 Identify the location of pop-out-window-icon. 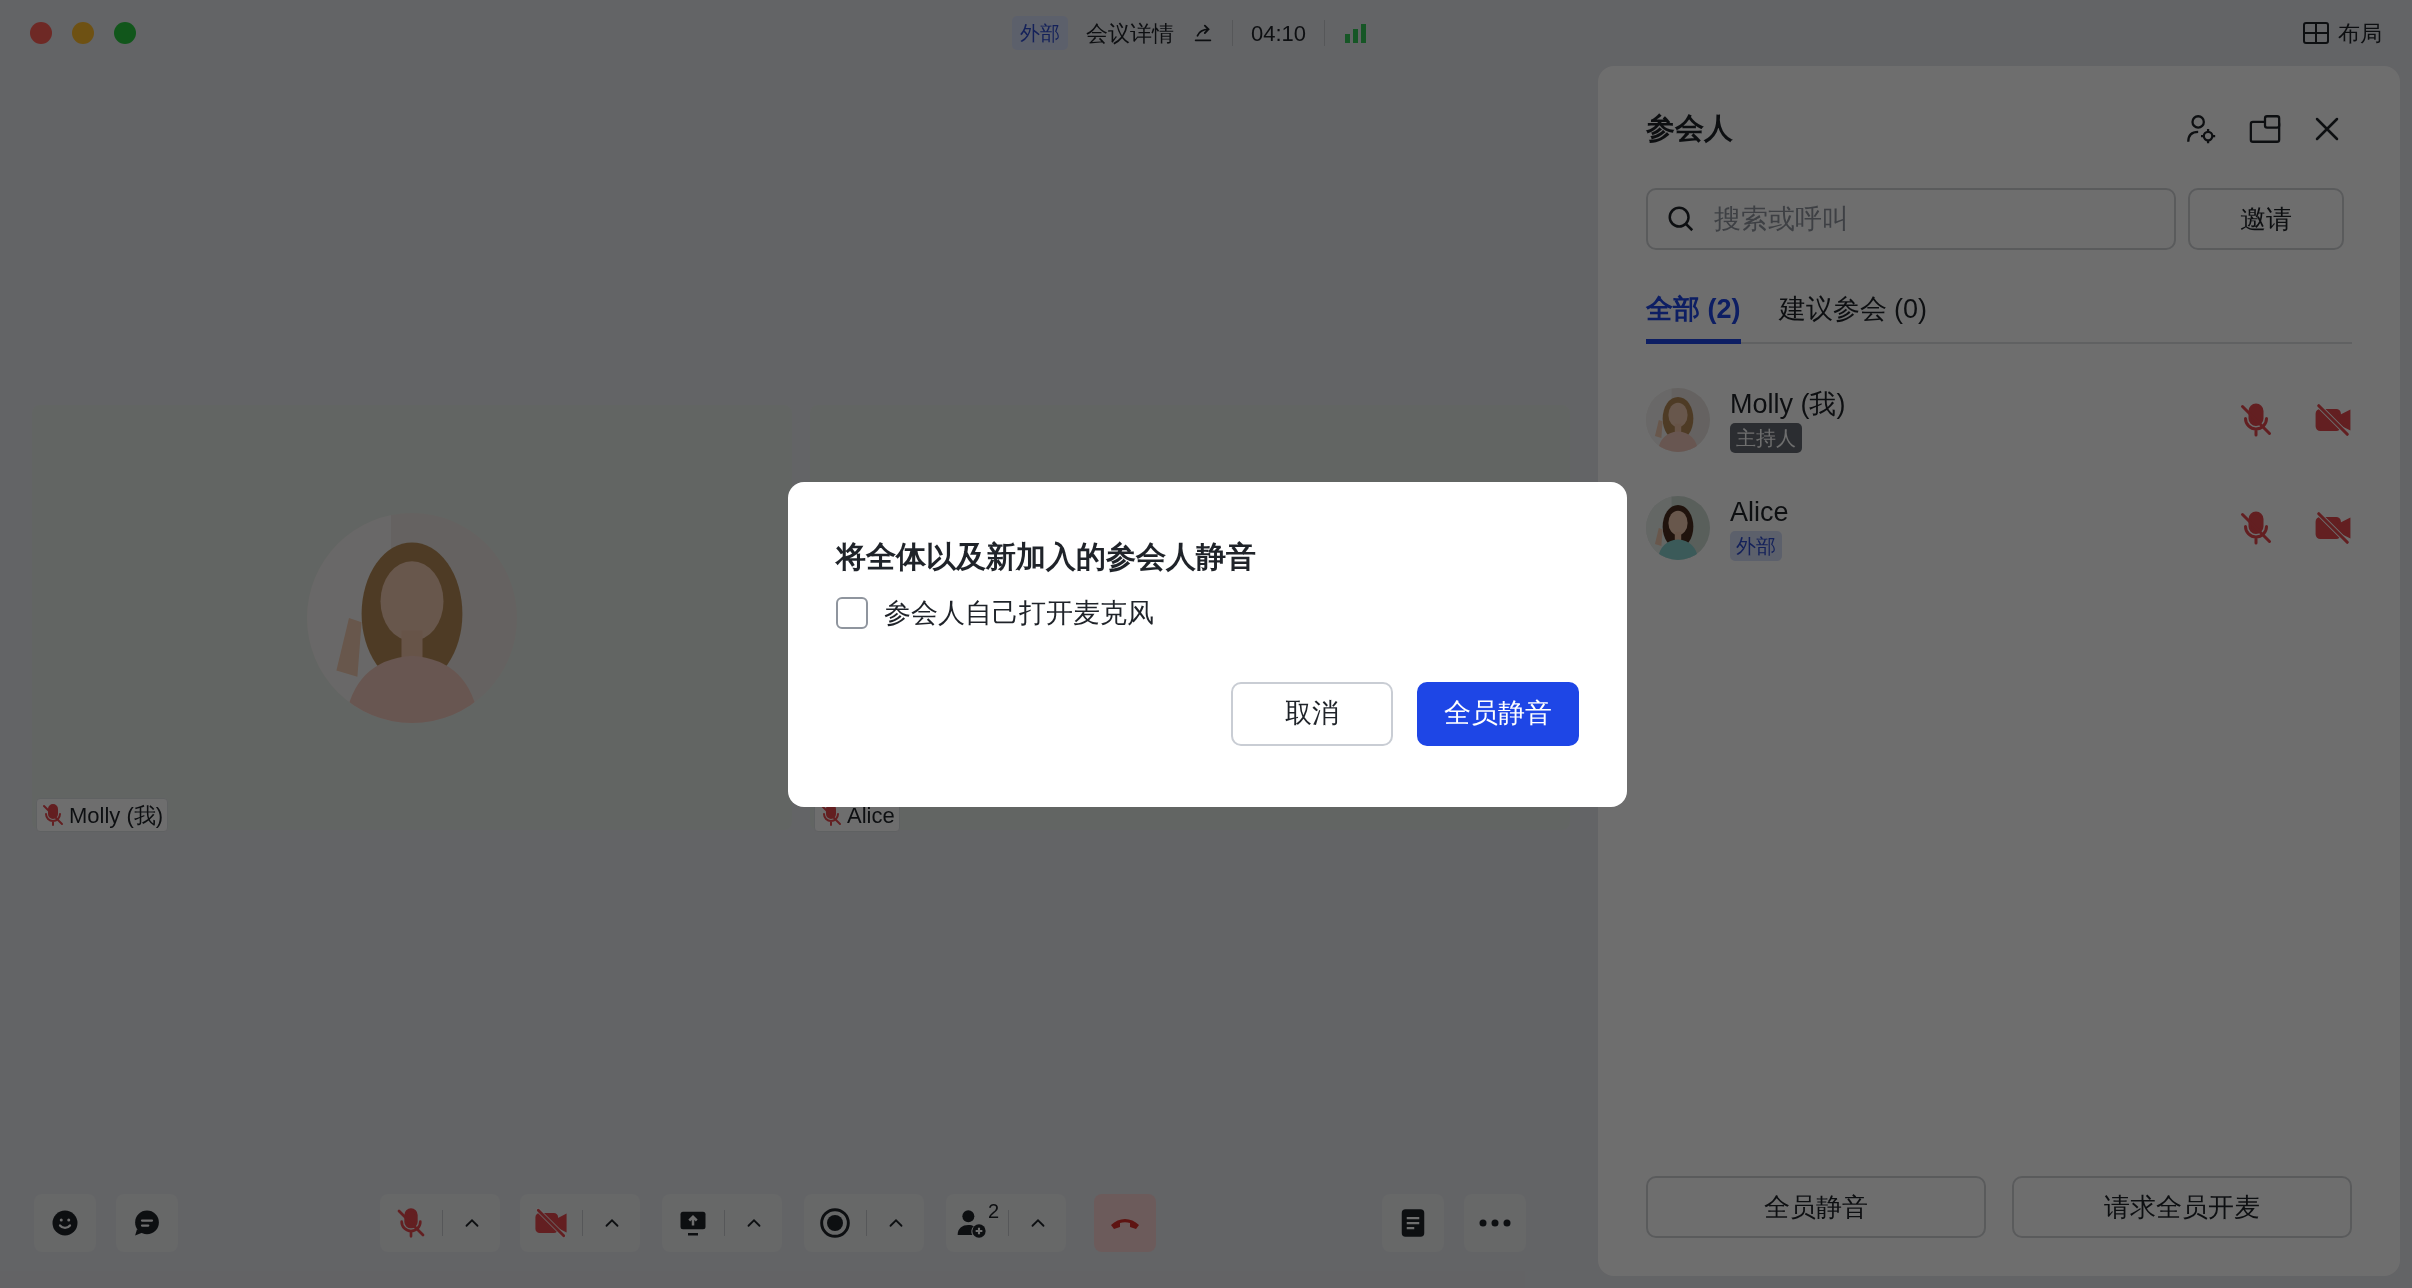
(2265, 129).